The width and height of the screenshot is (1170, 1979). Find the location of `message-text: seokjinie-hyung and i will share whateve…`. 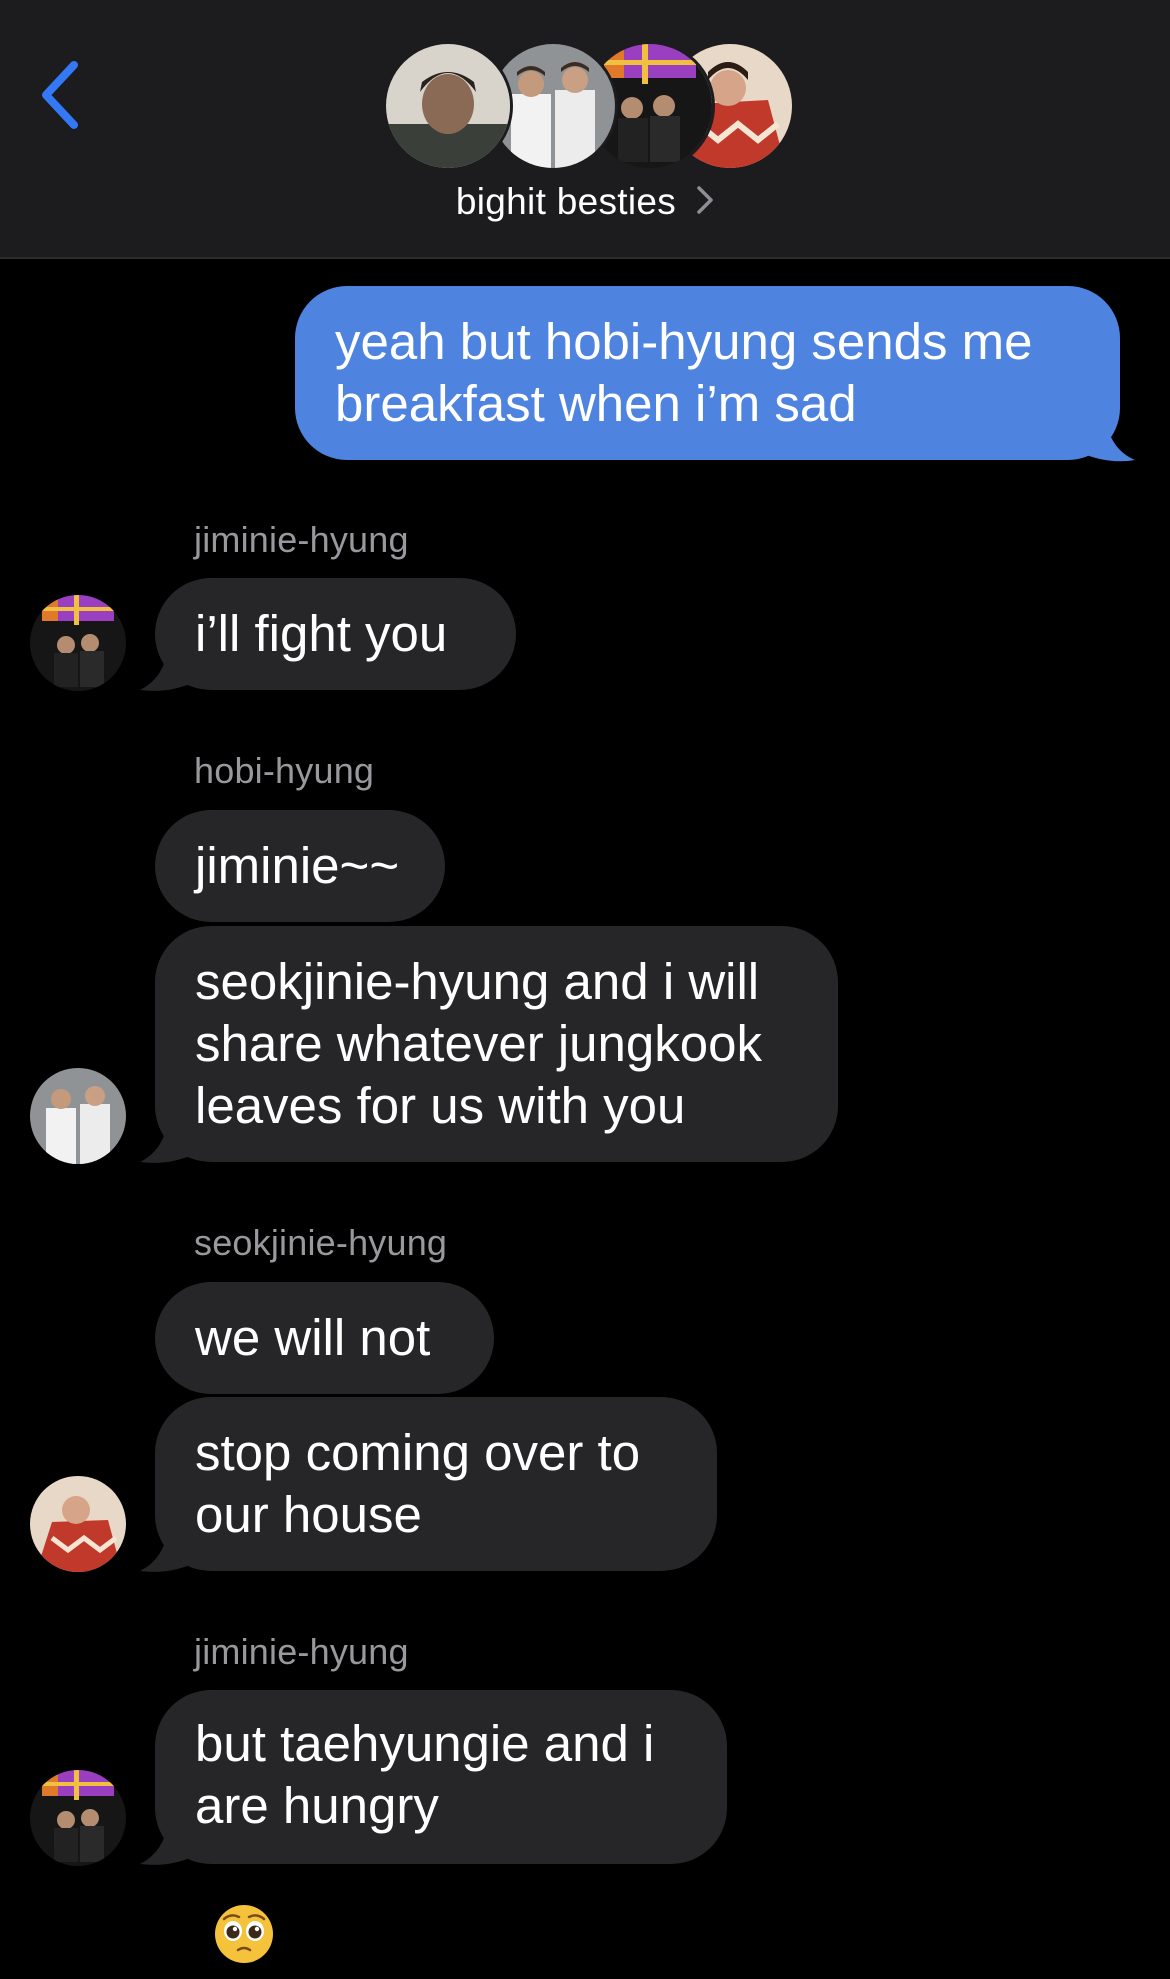

message-text: seokjinie-hyung and i will share whateve… is located at coordinates (479, 1043).